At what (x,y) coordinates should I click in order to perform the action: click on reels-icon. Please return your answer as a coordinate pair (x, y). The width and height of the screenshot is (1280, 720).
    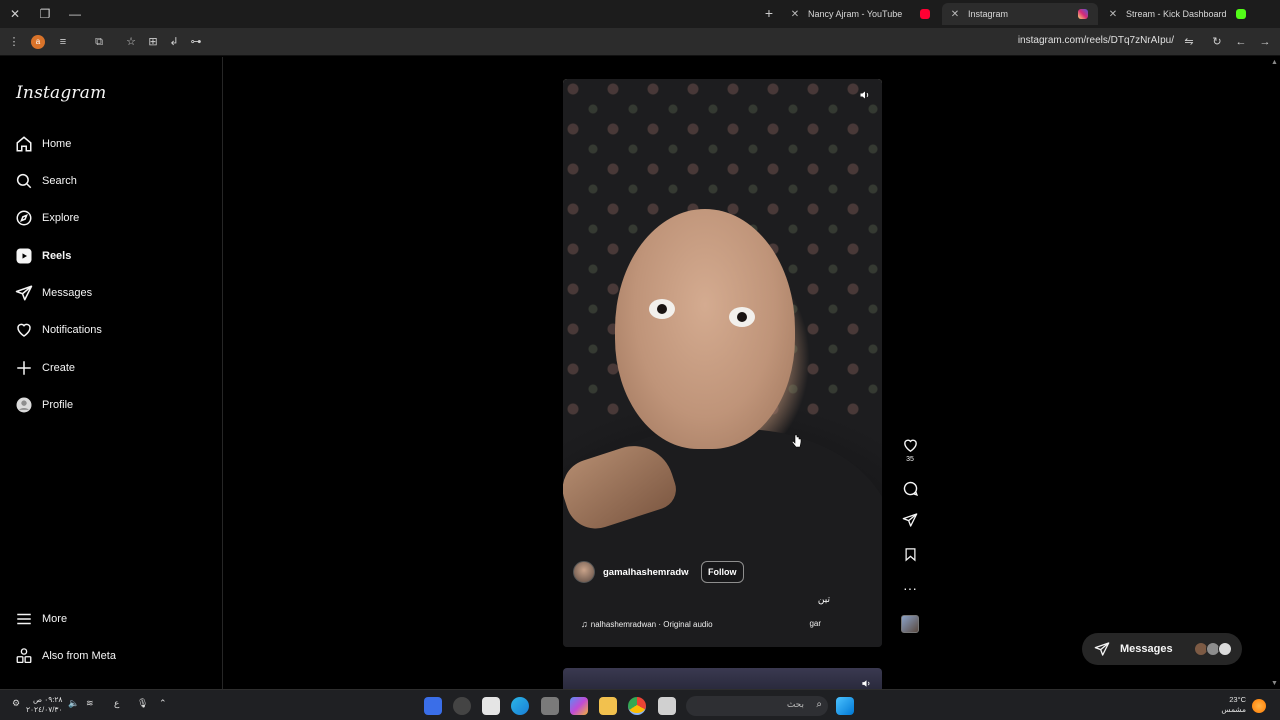
    Looking at the image, I should click on (24, 256).